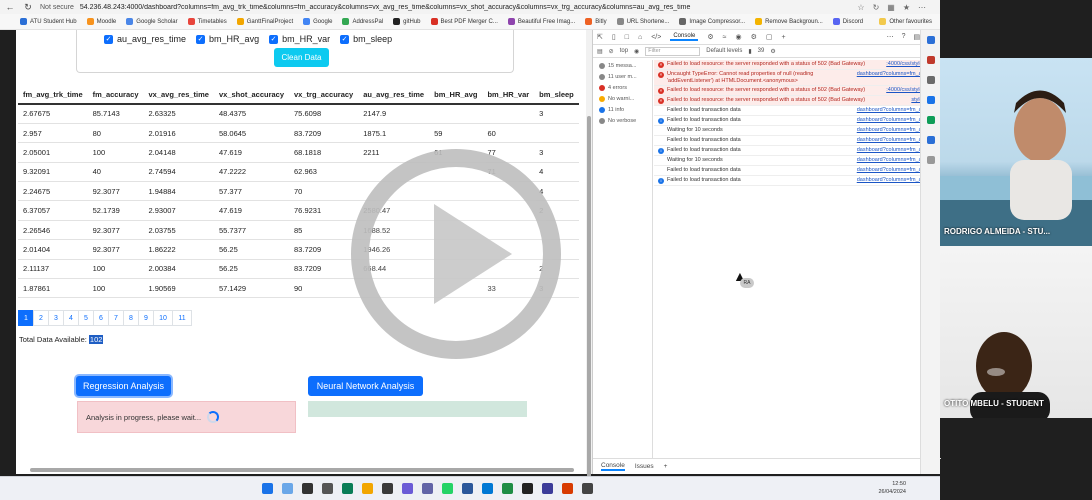  Describe the element at coordinates (847, 21) in the screenshot. I see `bookmark: Discord` at that location.